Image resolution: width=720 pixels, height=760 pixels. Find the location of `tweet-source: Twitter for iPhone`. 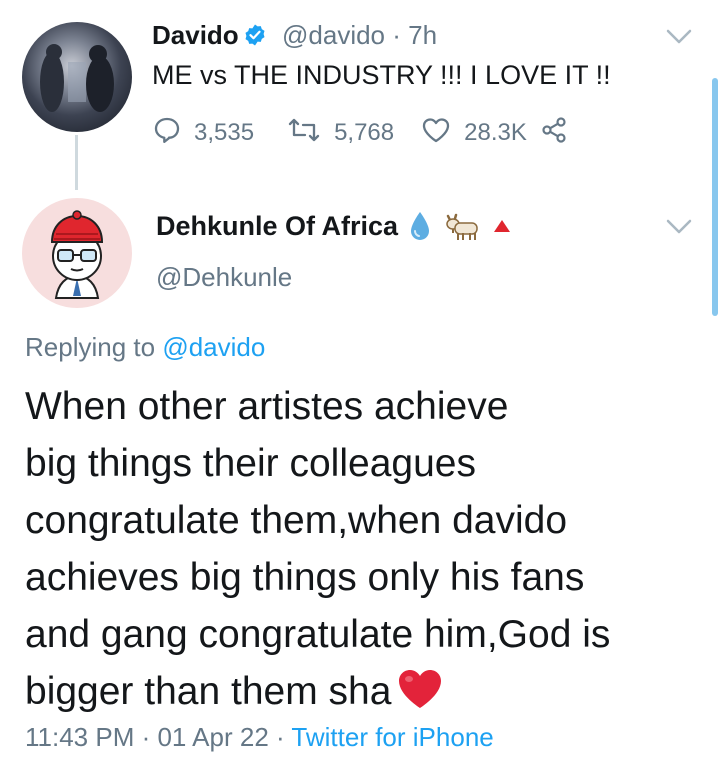

tweet-source: Twitter for iPhone is located at coordinates (392, 737).